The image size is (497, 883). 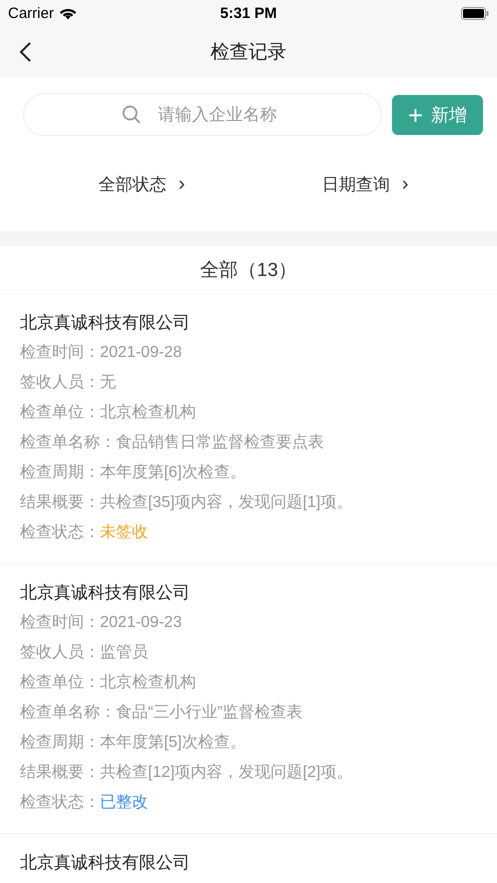 I want to click on record-field: 检查时间：2021-09-28, so click(x=101, y=353).